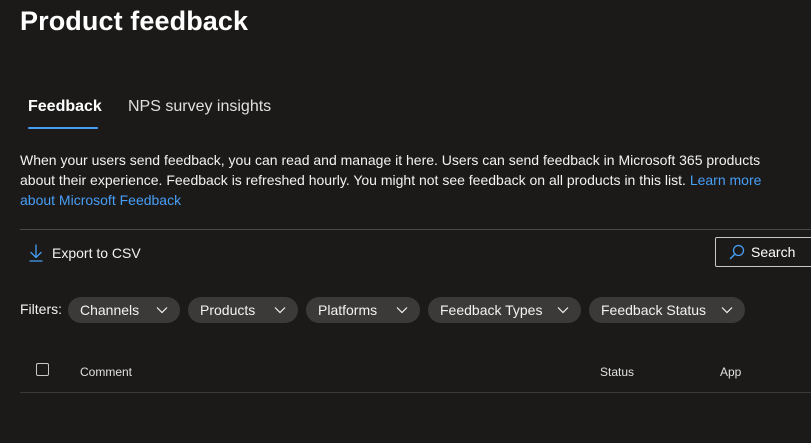 This screenshot has height=443, width=811. What do you see at coordinates (65, 106) in the screenshot?
I see `tab-feedback-label: Feedback` at bounding box center [65, 106].